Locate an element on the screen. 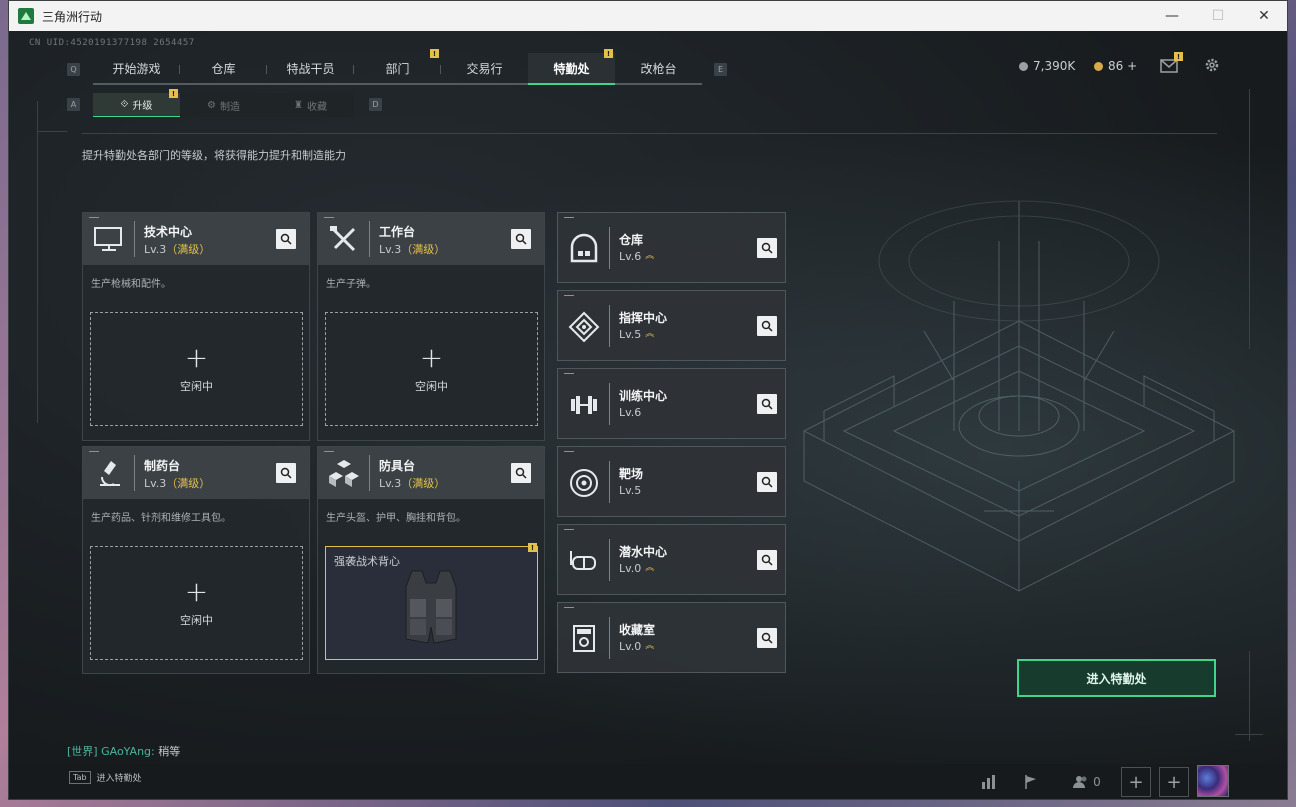 The height and width of the screenshot is (807, 1296). tab-hint-label: 进入特勤处 is located at coordinates (119, 779).